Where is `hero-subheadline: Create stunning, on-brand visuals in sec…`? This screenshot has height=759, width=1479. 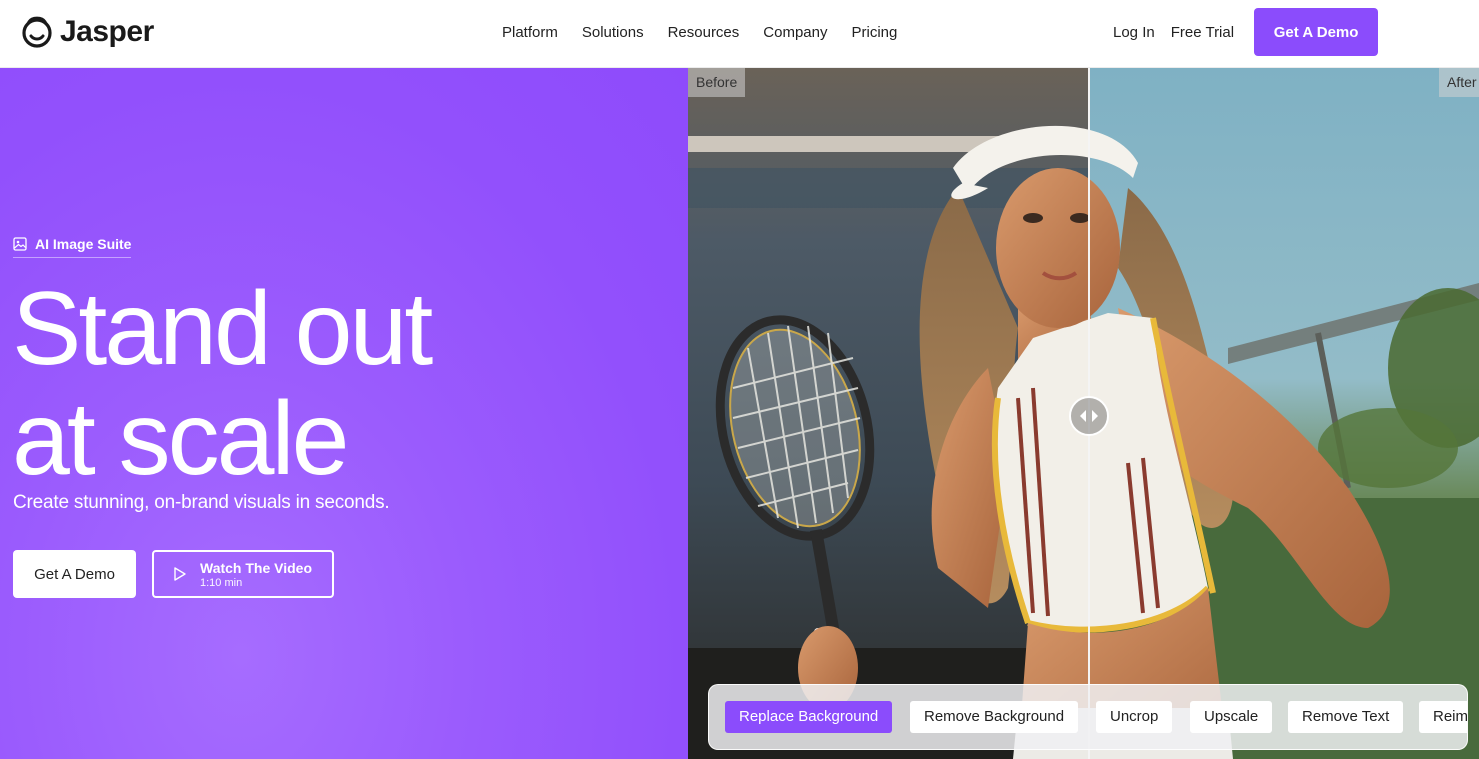 hero-subheadline: Create stunning, on-brand visuals in sec… is located at coordinates (201, 502).